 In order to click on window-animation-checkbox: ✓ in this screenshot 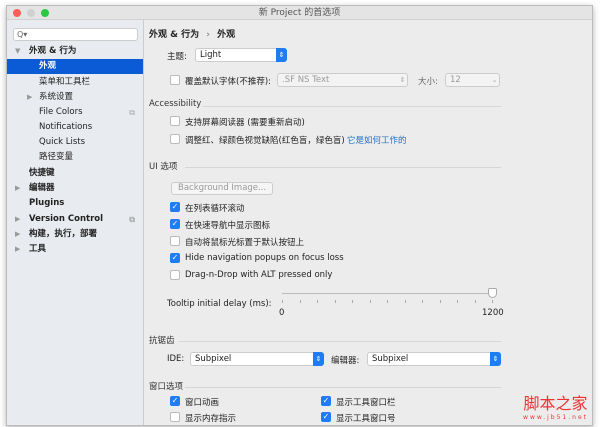, I will do `click(175, 401)`.